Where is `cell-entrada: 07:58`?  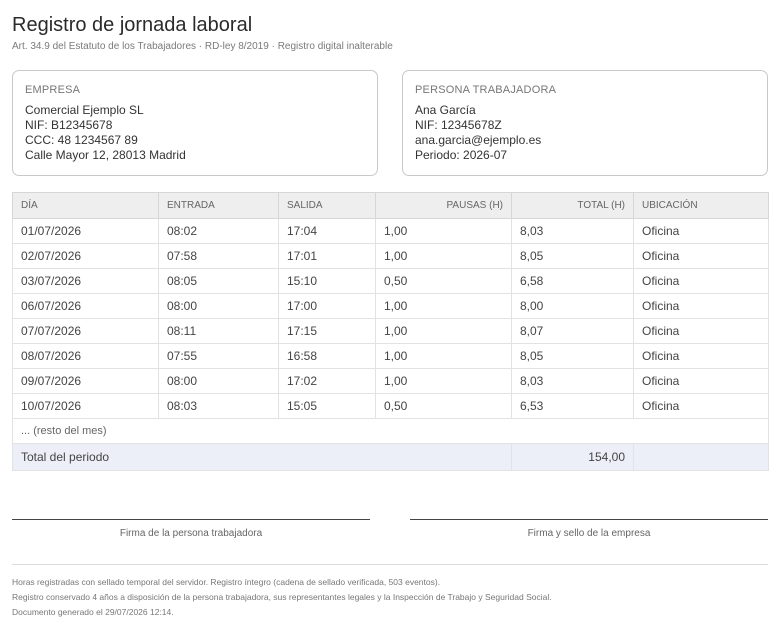
cell-entrada: 07:58 is located at coordinates (218, 256).